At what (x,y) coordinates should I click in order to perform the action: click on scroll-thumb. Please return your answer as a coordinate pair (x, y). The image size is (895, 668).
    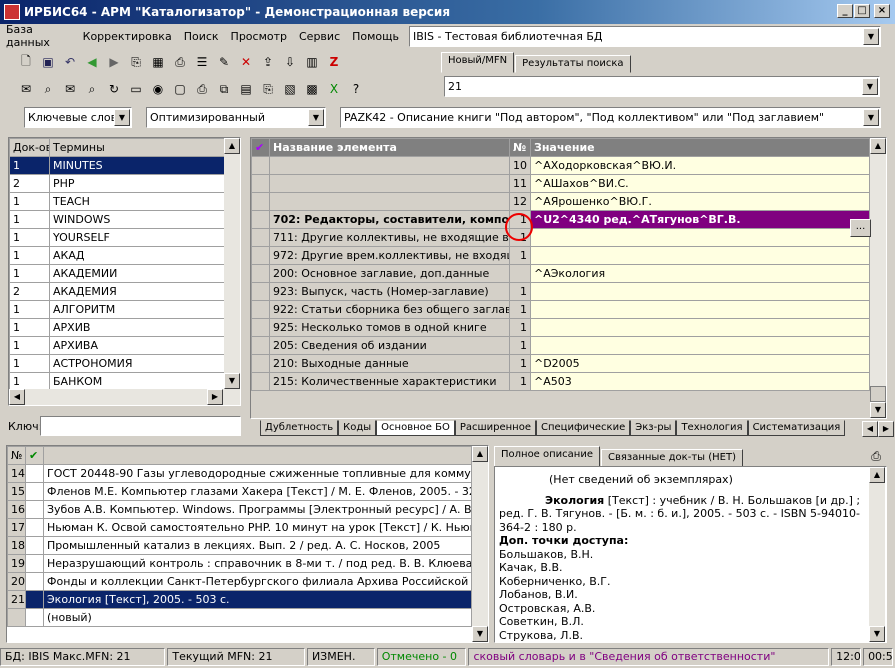
    Looking at the image, I should click on (878, 394).